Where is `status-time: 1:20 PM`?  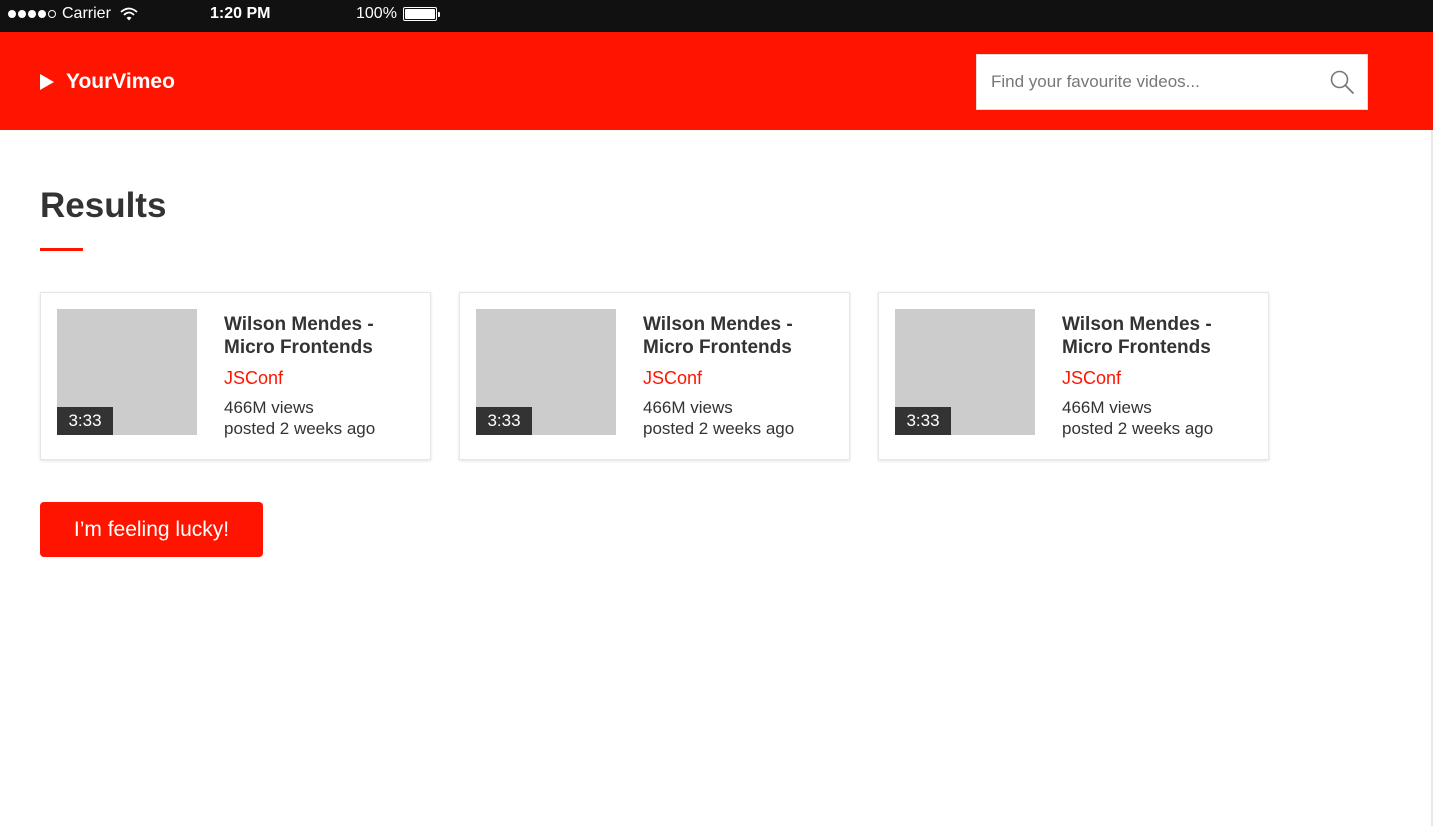 status-time: 1:20 PM is located at coordinates (240, 13).